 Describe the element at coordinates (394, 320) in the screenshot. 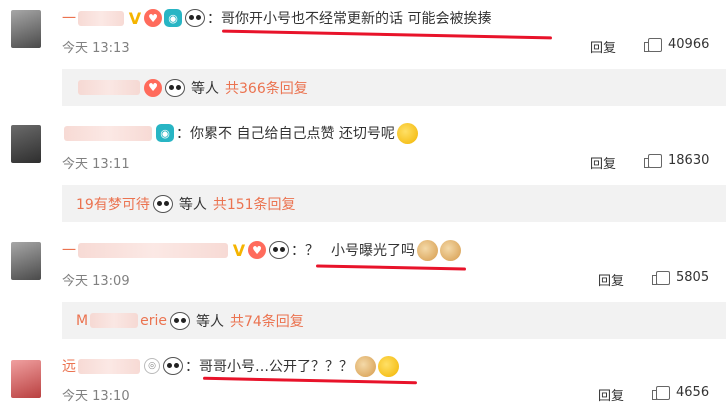

I see `reply-summary: M erie 等人 共74条回复` at that location.